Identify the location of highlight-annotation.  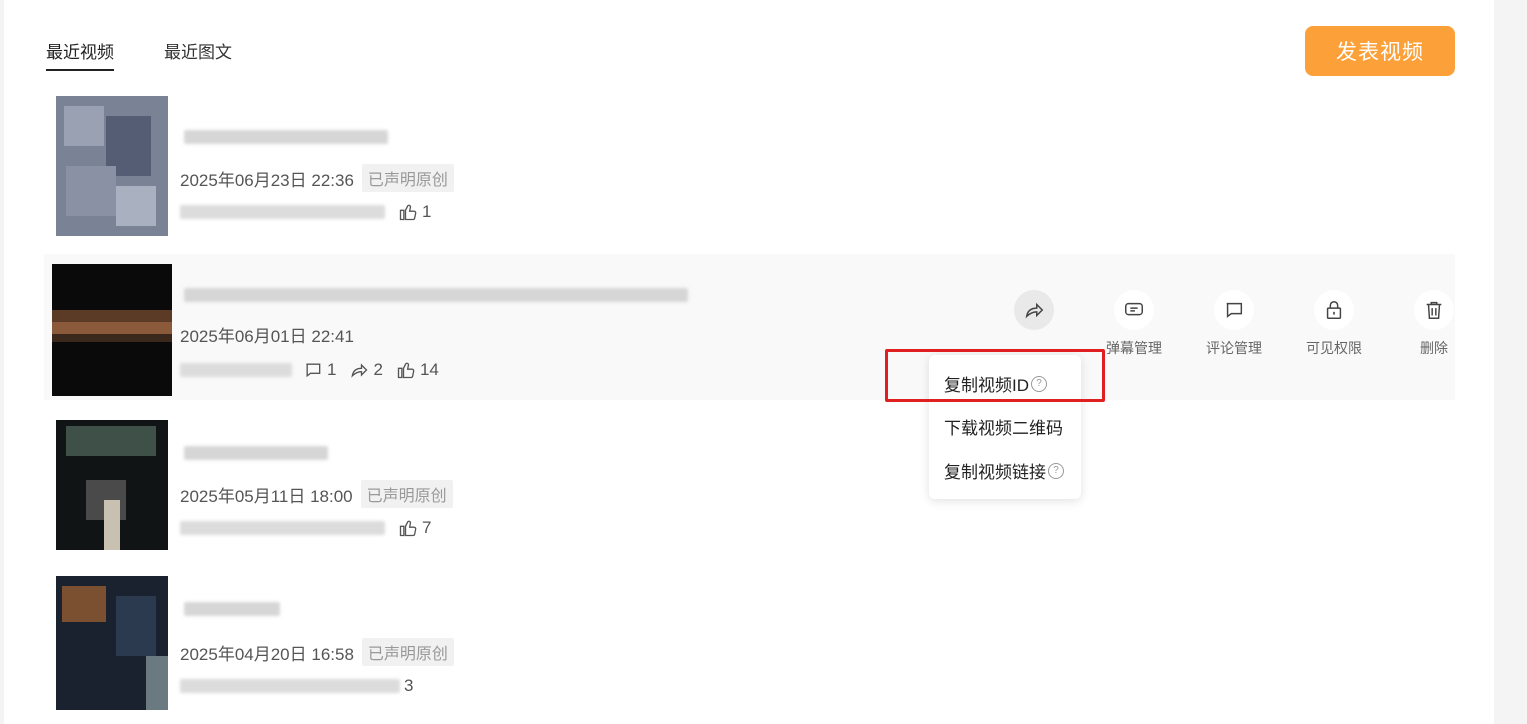
(995, 375).